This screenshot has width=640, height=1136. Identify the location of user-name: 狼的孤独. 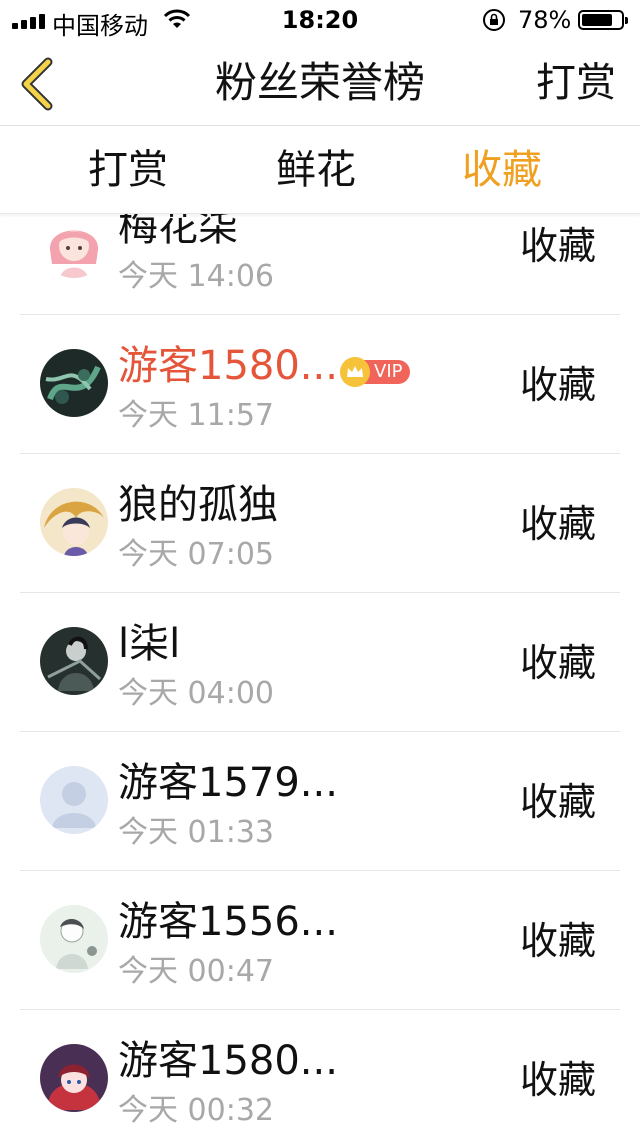
(198, 505).